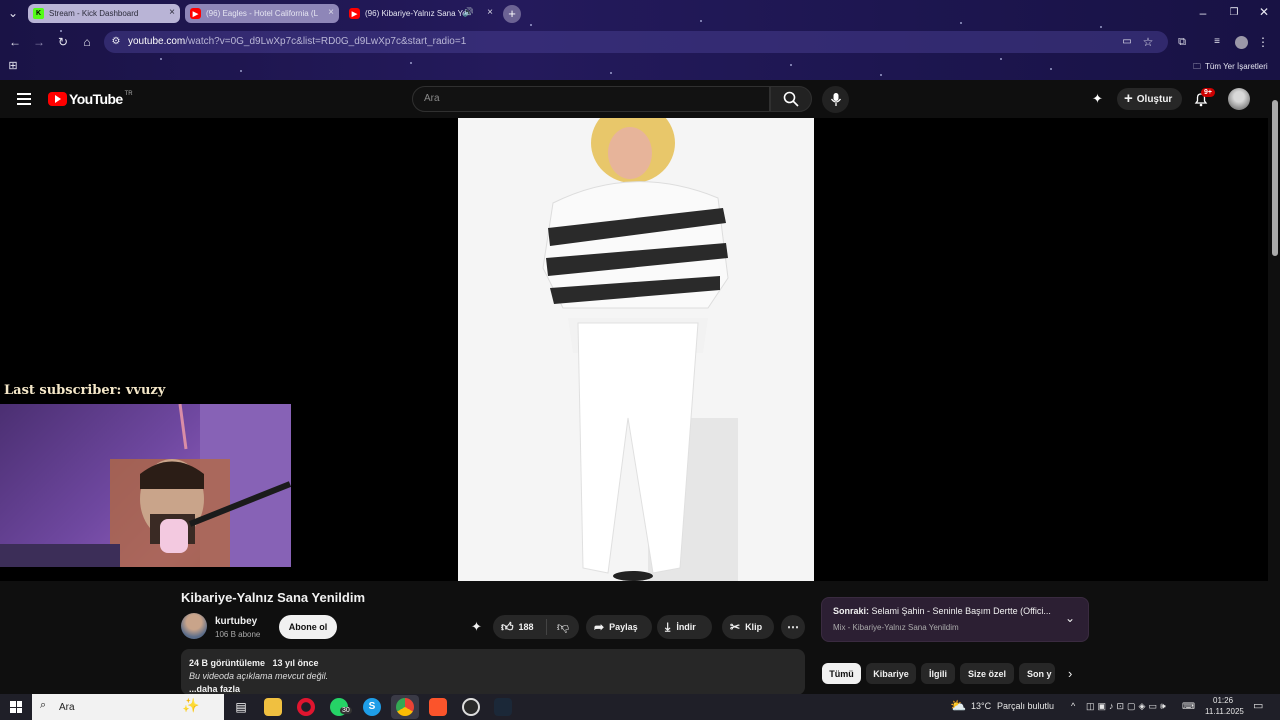 This screenshot has width=1280, height=720. What do you see at coordinates (306, 707) in the screenshot?
I see `opera-icon` at bounding box center [306, 707].